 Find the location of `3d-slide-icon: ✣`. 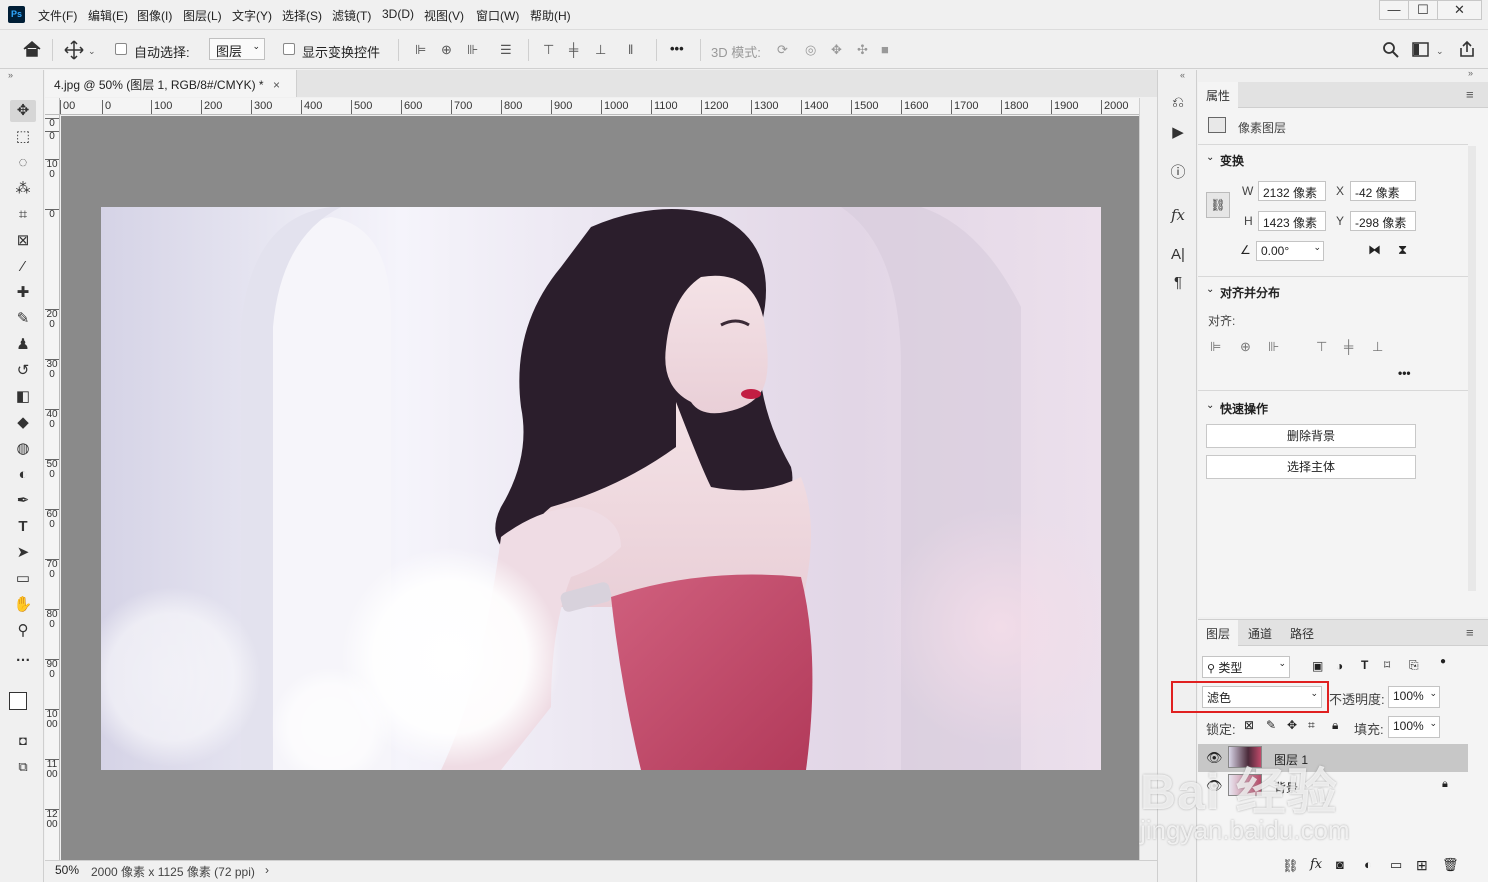

3d-slide-icon: ✣ is located at coordinates (862, 50).